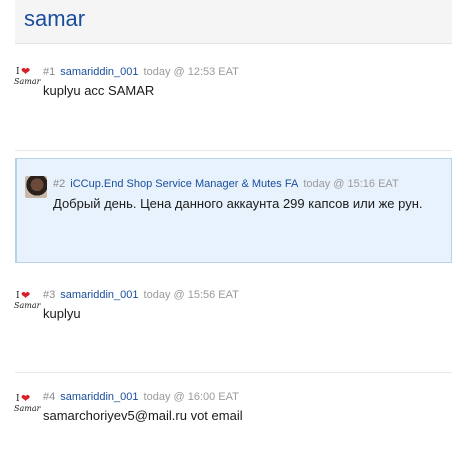  Describe the element at coordinates (49, 72) in the screenshot. I see `post-number: #1` at that location.